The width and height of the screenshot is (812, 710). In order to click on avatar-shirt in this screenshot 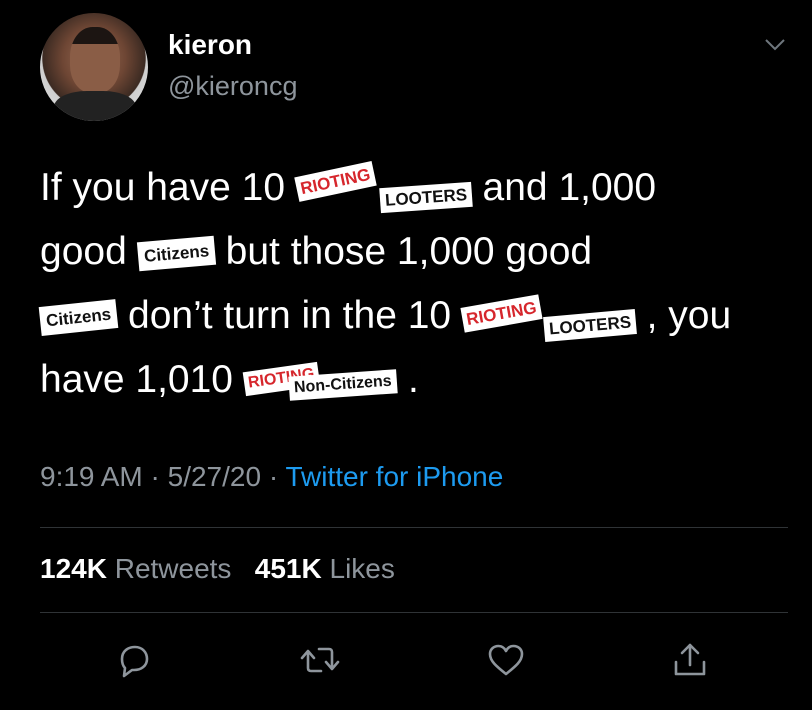, I will do `click(95, 106)`.